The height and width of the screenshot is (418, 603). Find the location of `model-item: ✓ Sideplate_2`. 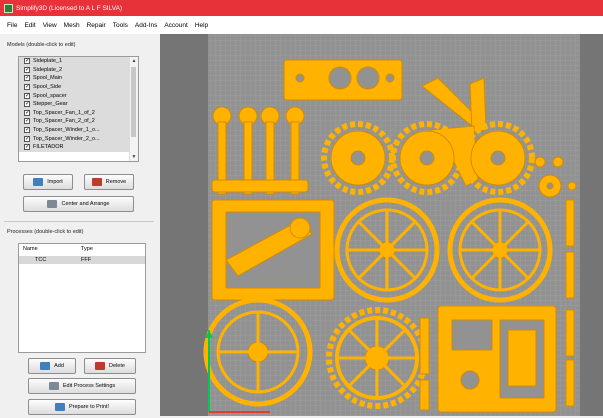

model-item: ✓ Sideplate_2 is located at coordinates (78, 70).